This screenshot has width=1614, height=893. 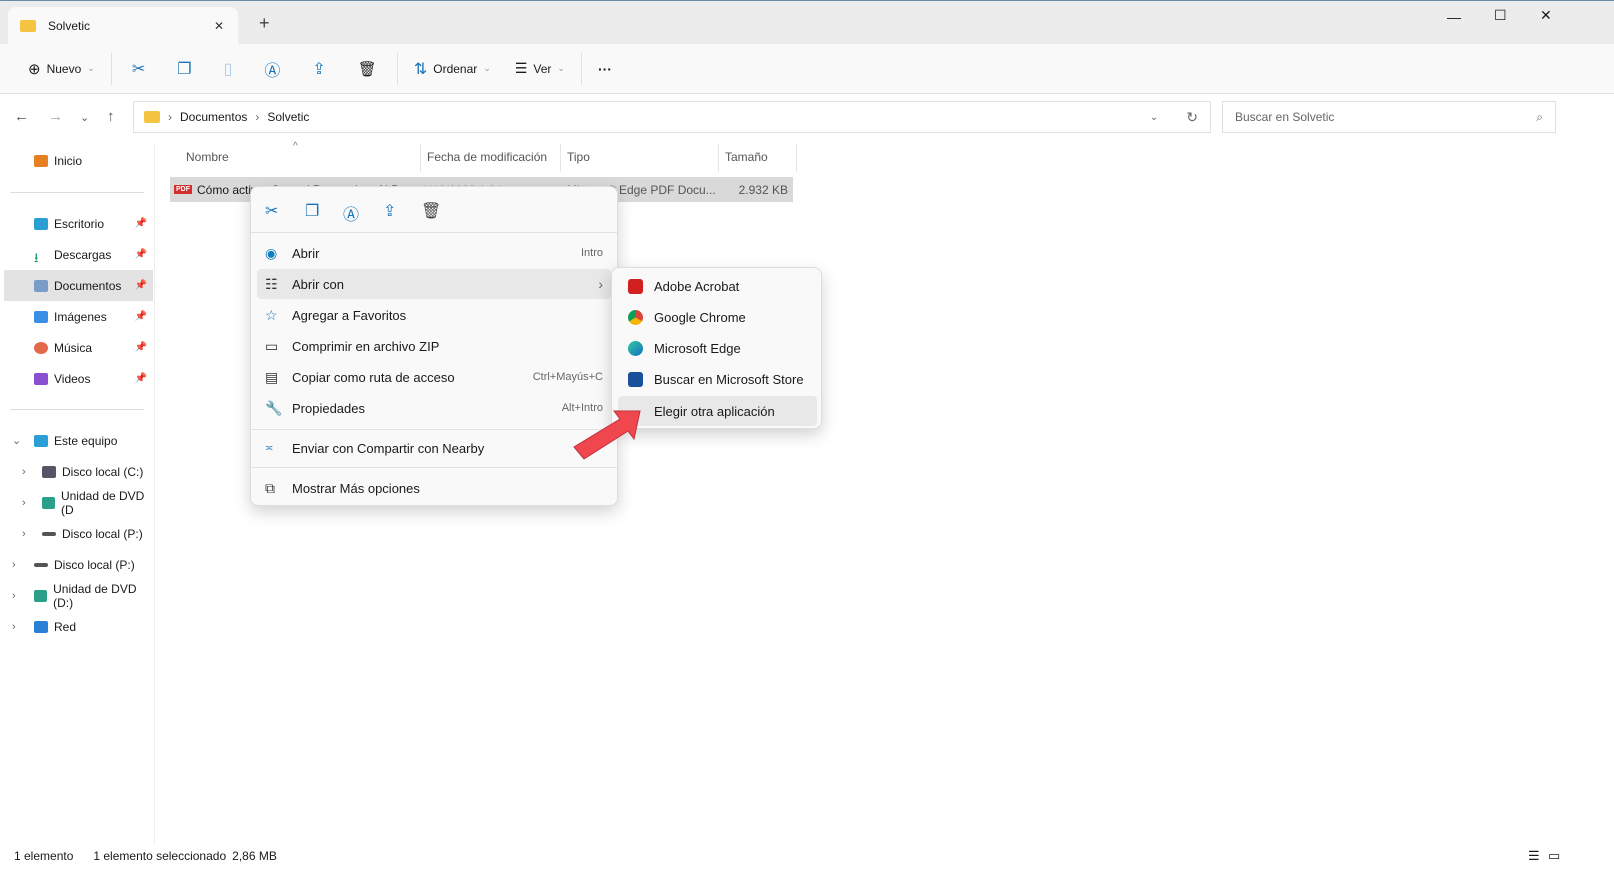 What do you see at coordinates (78, 502) in the screenshot?
I see `sidebar-item-dvd: › Unidad de DVD (D` at bounding box center [78, 502].